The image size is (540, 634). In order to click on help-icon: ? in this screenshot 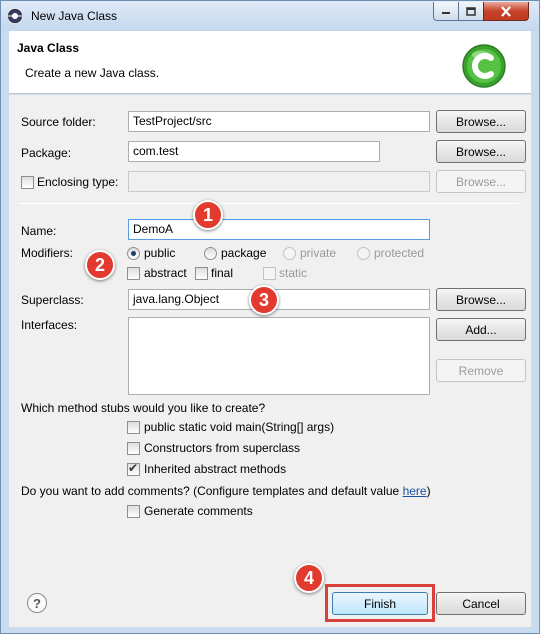, I will do `click(37, 603)`.